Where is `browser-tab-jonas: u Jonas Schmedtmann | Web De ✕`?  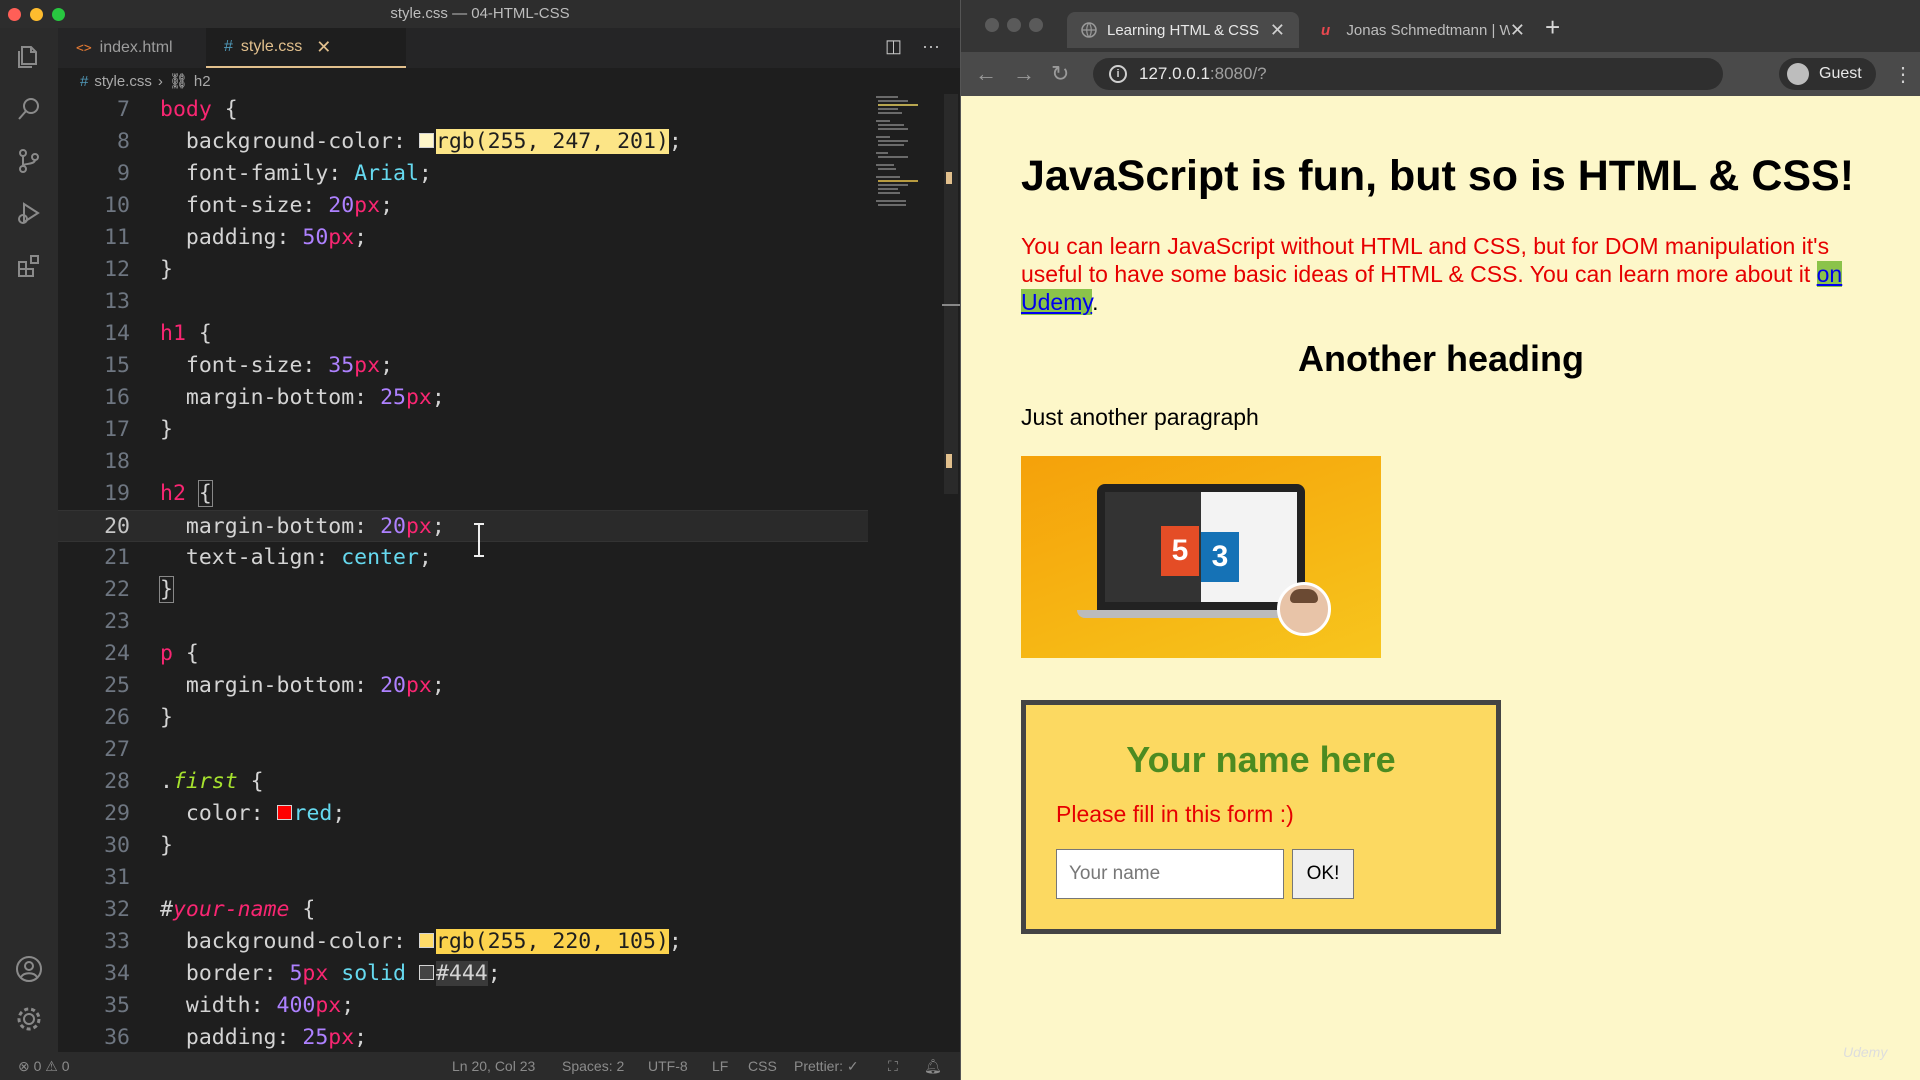
browser-tab-jonas: u Jonas Schmedtmann | Web De ✕ is located at coordinates (1423, 30).